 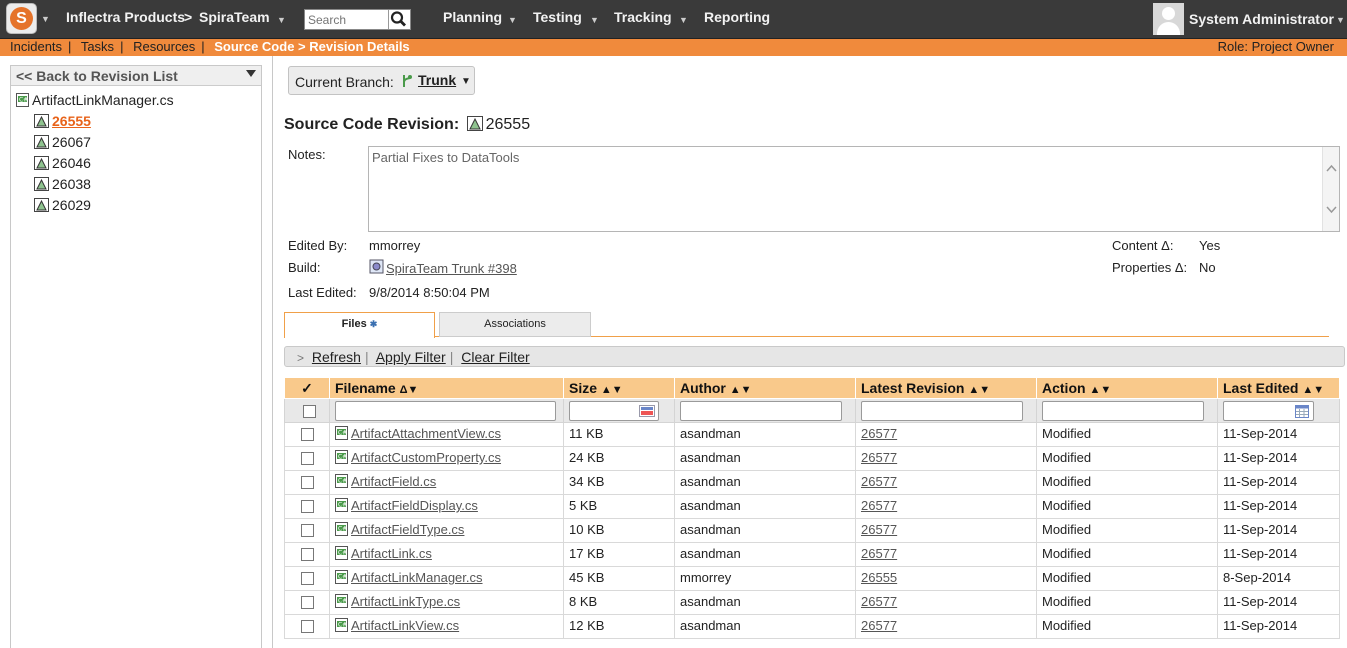 What do you see at coordinates (1330, 189) in the screenshot?
I see `notes-scrollbar` at bounding box center [1330, 189].